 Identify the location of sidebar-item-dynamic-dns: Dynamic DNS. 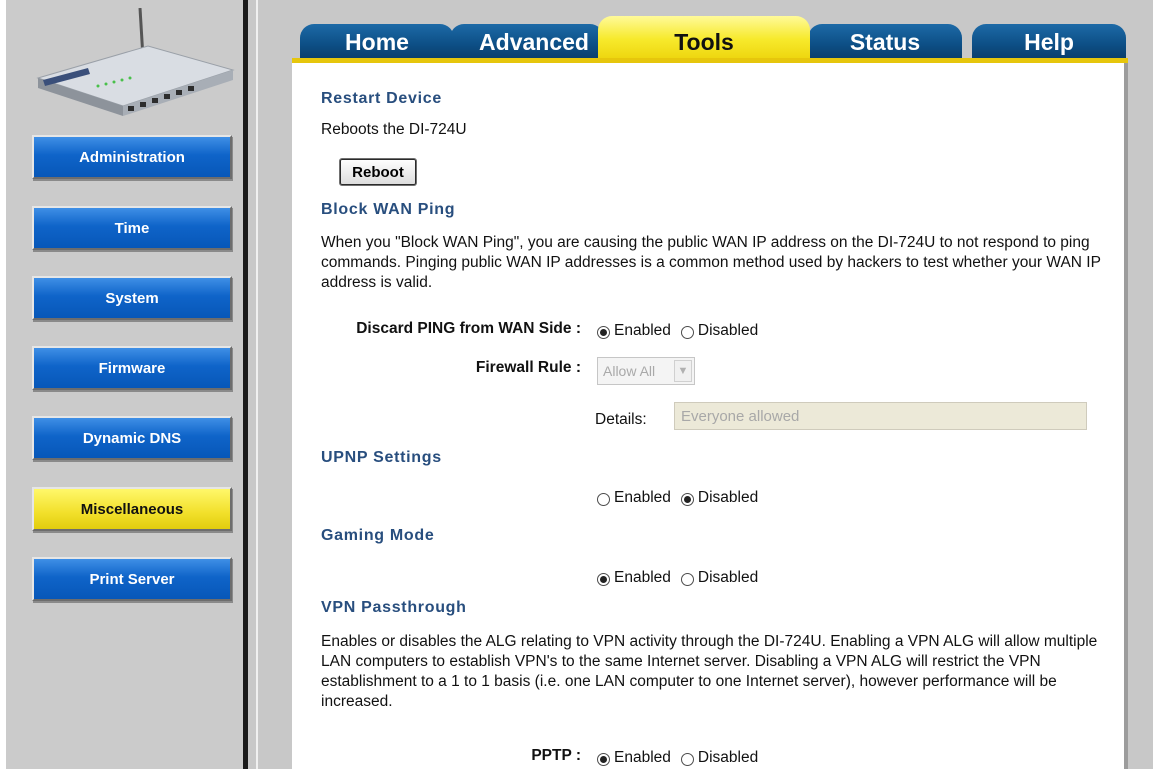
(132, 438).